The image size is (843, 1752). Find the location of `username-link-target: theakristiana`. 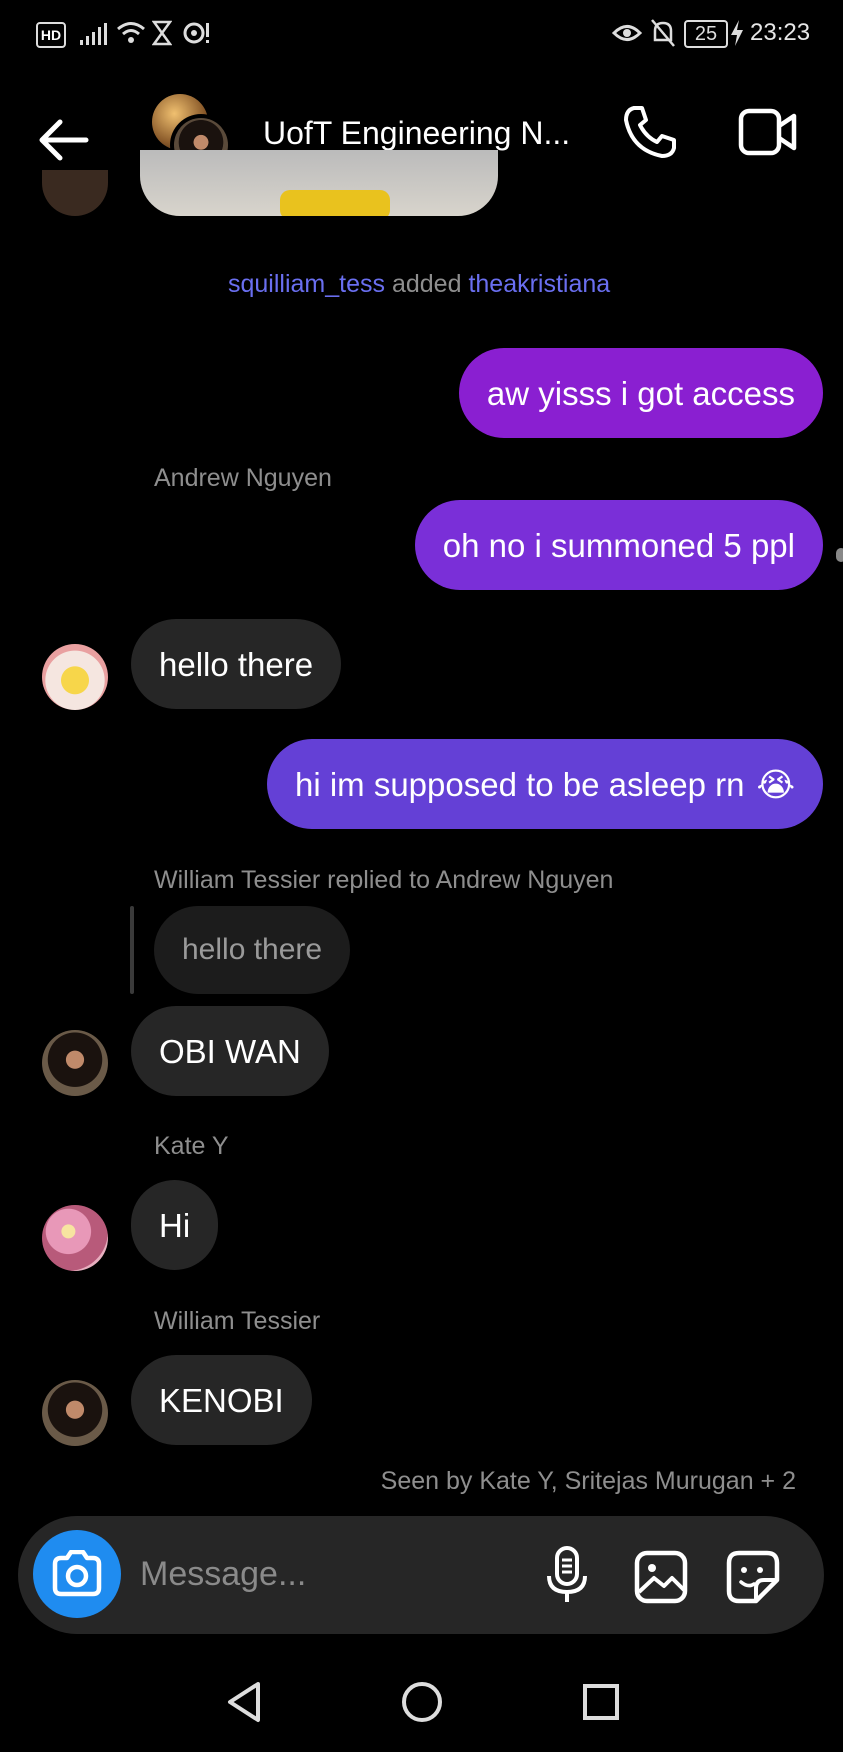

username-link-target: theakristiana is located at coordinates (539, 284).